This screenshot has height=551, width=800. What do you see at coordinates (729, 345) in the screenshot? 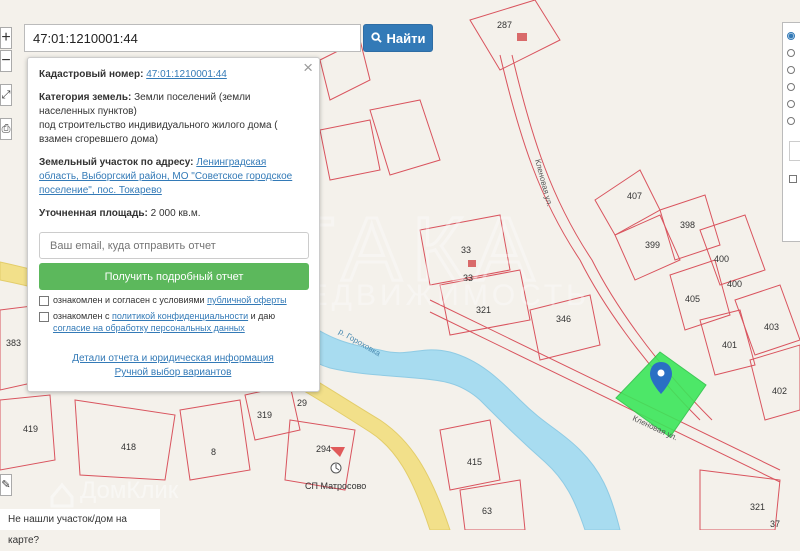
I see `parcel-label: 401` at bounding box center [729, 345].